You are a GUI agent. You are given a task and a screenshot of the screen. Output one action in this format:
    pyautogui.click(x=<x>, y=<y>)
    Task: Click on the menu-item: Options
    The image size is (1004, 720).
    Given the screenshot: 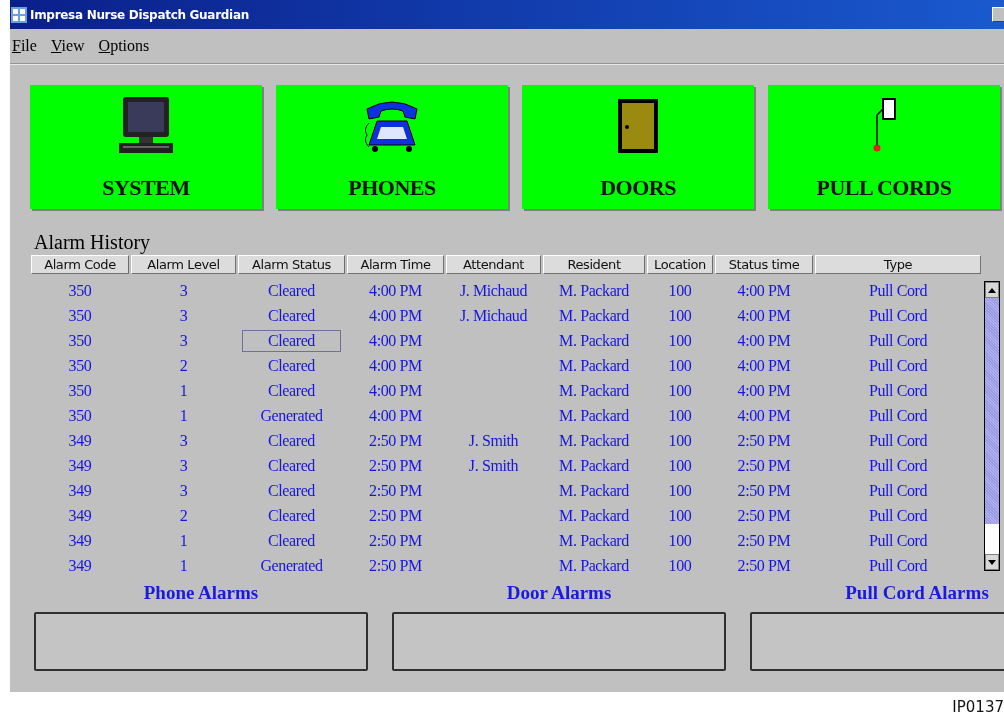 What is the action you would take?
    pyautogui.click(x=124, y=46)
    